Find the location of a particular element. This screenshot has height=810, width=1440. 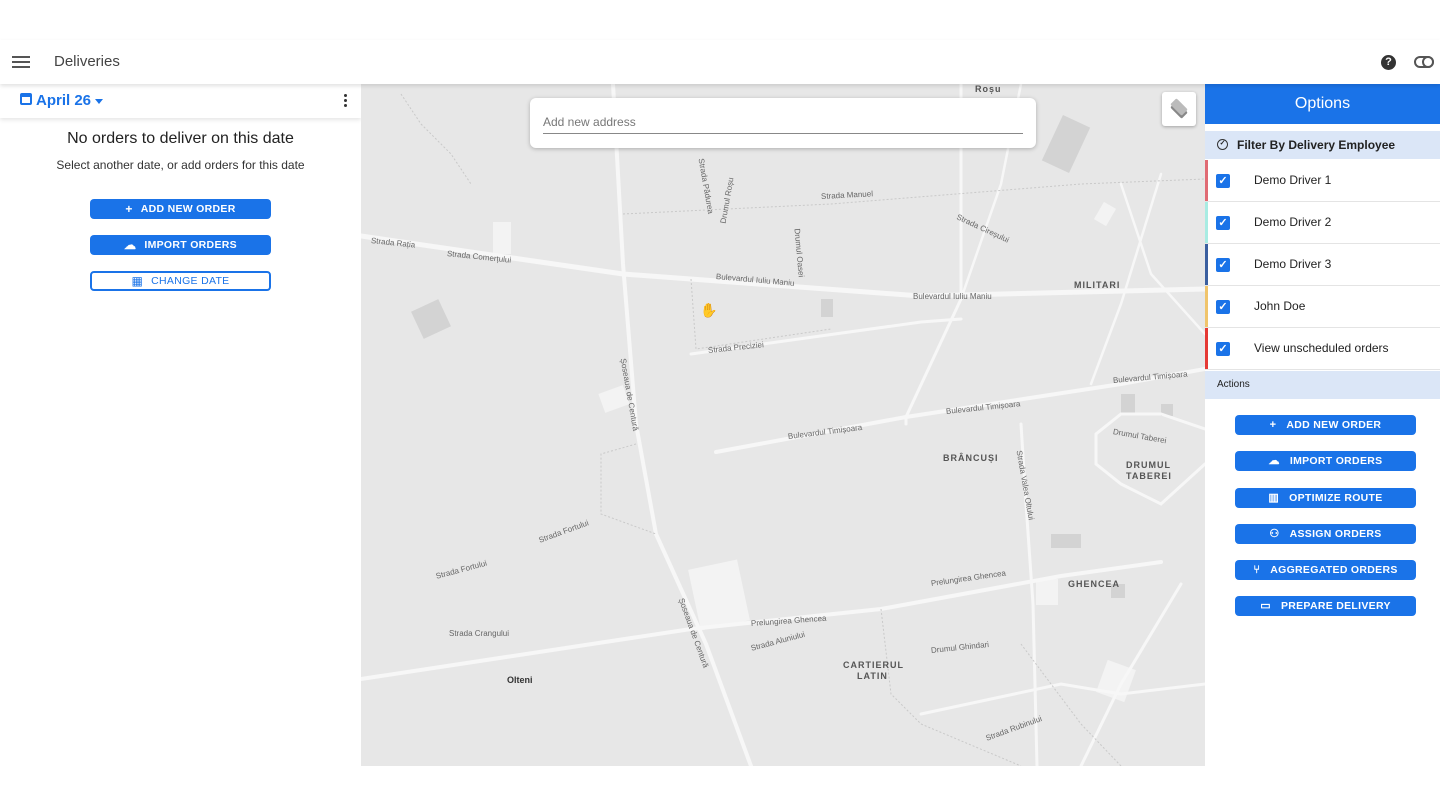

map-label-brancusi: BRÂNCUȘI is located at coordinates (971, 458).